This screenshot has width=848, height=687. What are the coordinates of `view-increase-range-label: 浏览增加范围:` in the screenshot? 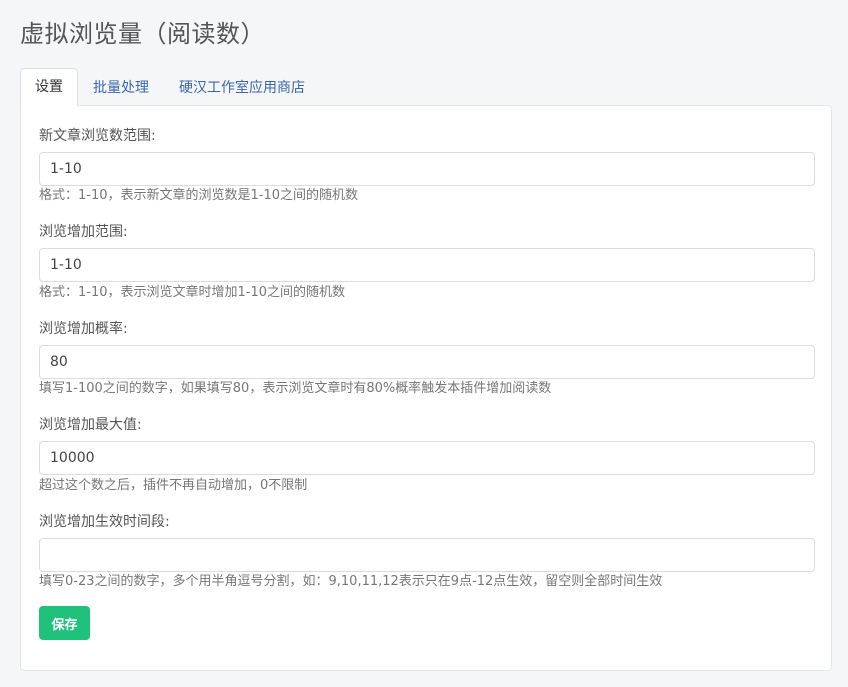 It's located at (83, 232).